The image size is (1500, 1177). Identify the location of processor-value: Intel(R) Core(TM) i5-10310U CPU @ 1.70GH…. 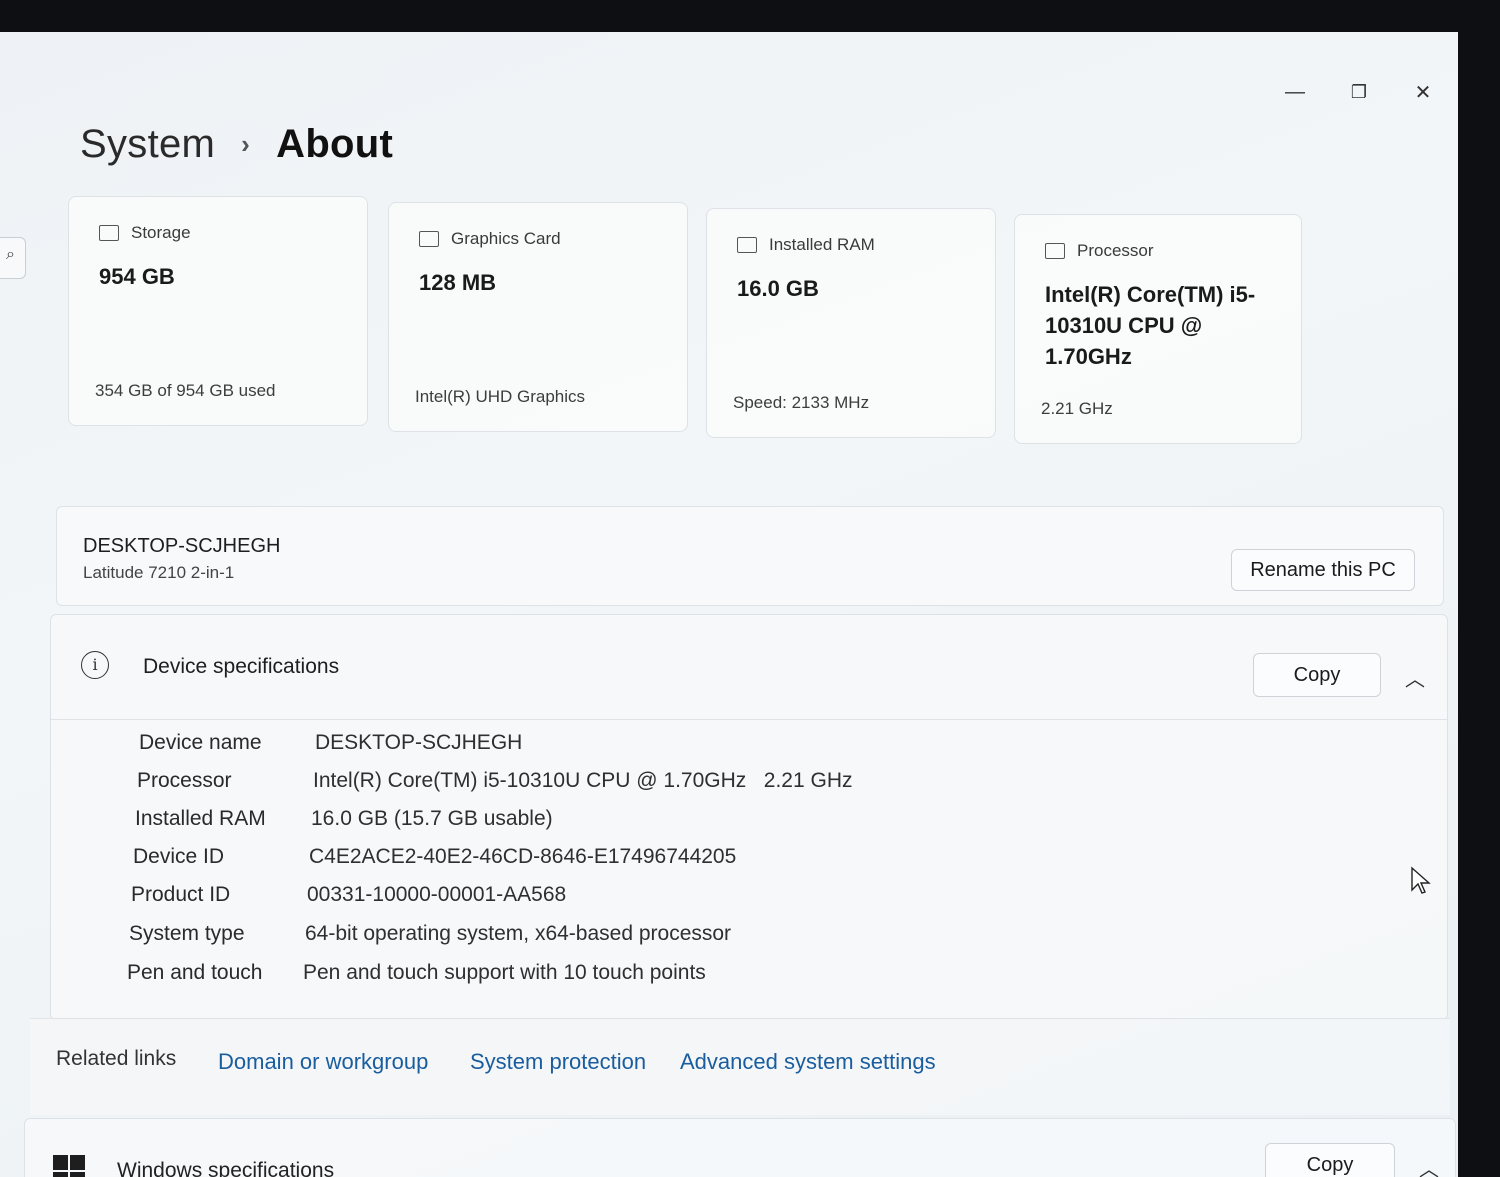
(1150, 325).